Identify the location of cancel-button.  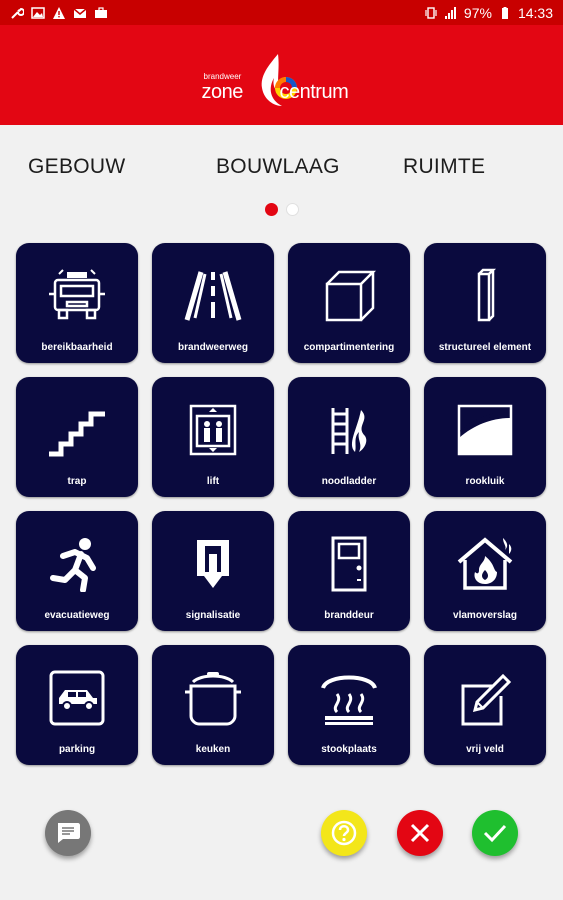
(420, 833).